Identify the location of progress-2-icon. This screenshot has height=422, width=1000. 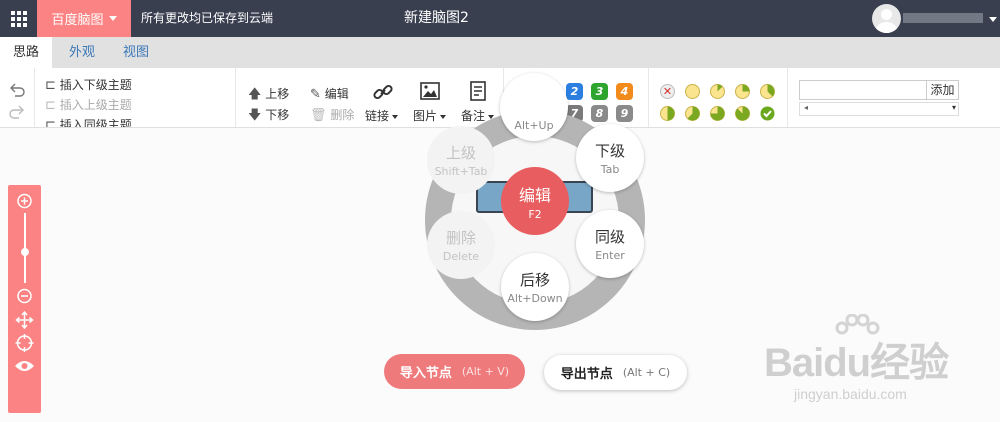
(742, 91).